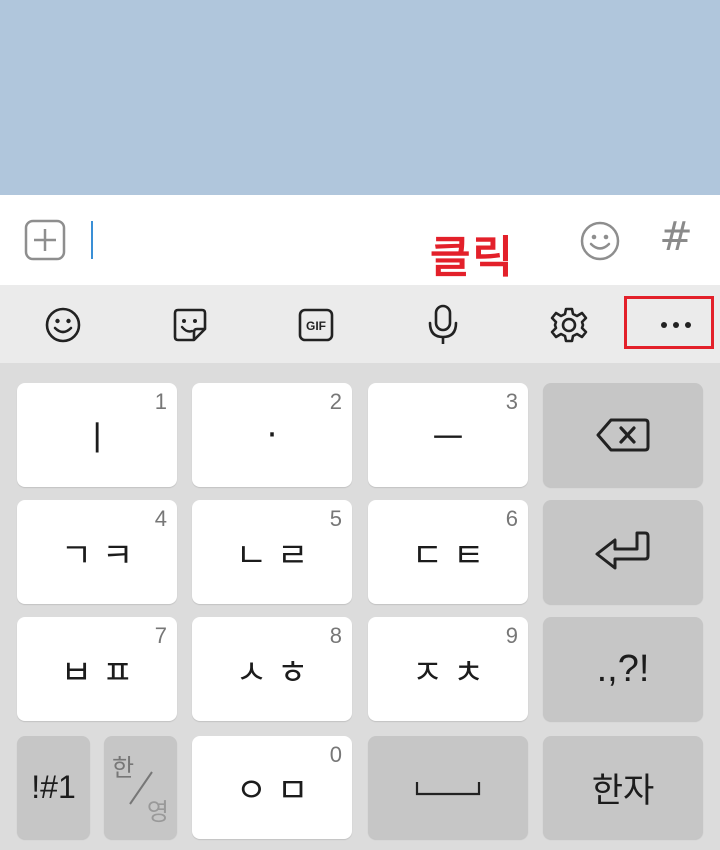 This screenshot has width=720, height=850. I want to click on add-attachment-button, so click(45, 240).